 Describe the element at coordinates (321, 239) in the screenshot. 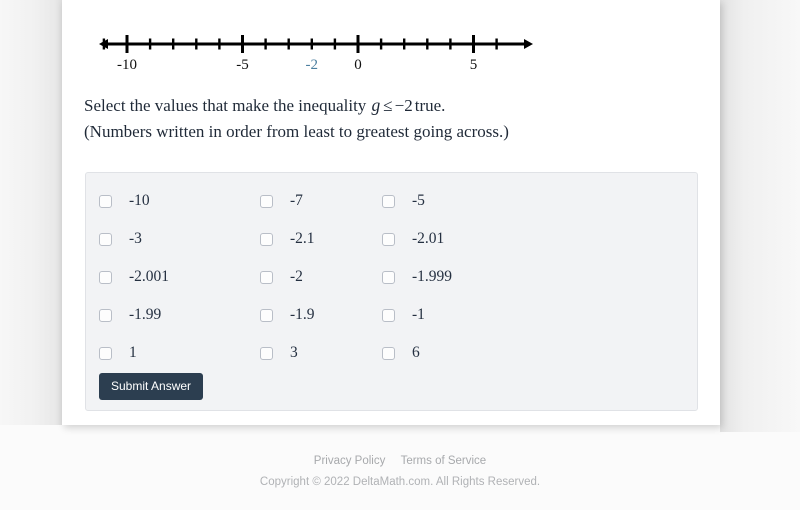

I see `choice-option: -2.1` at that location.